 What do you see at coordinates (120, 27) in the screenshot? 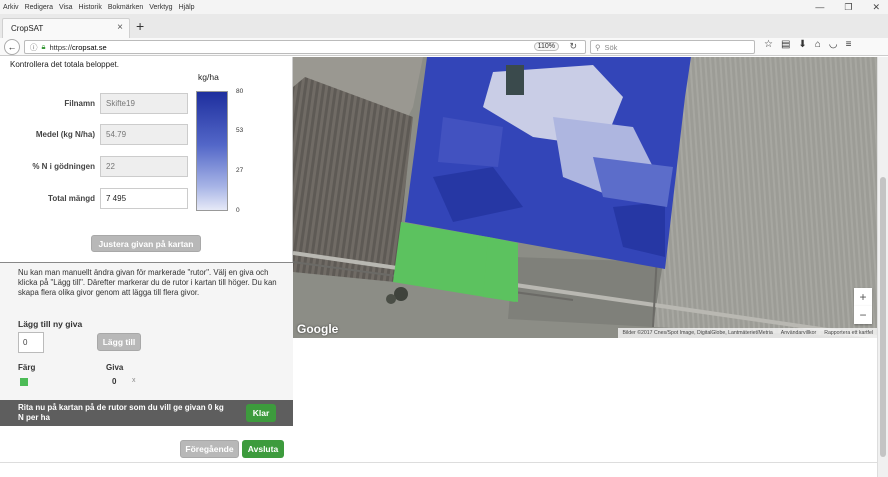
I see `tab-close-icon: ×` at bounding box center [120, 27].